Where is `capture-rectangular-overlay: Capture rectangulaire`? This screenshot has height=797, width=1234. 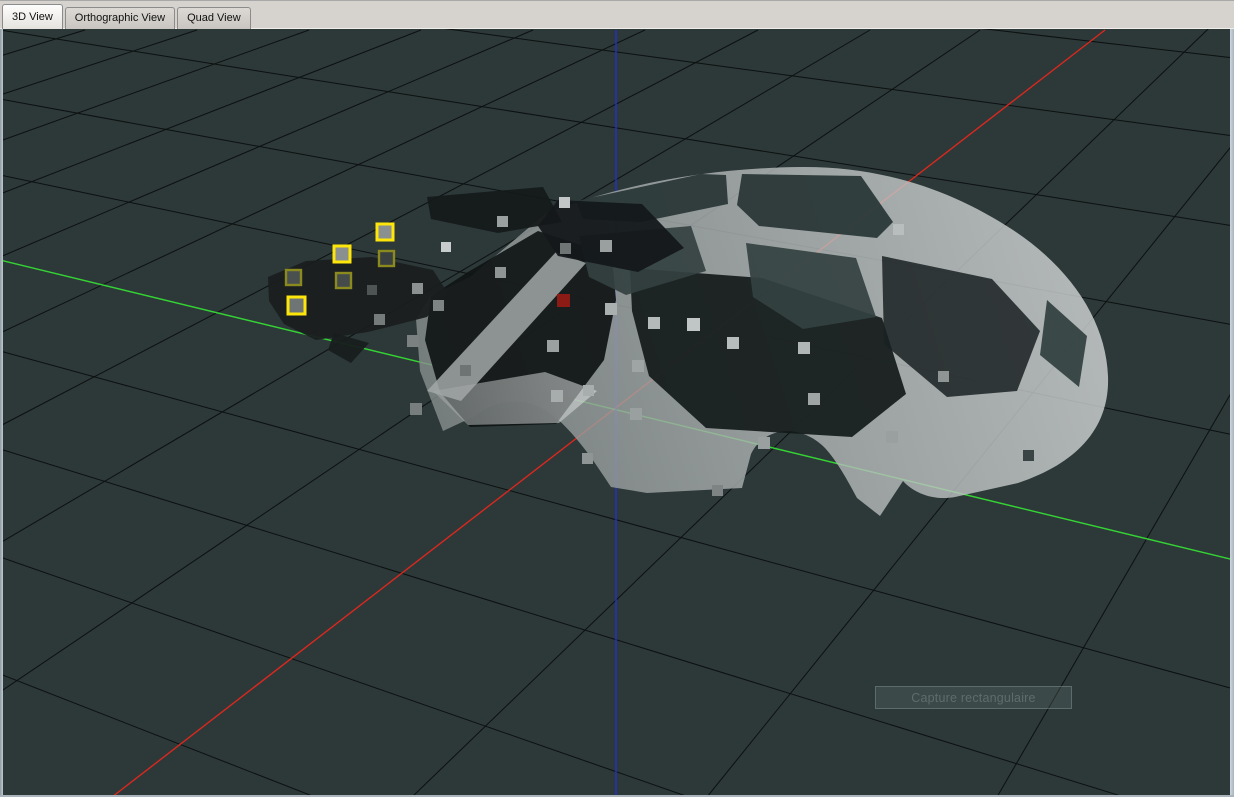
capture-rectangular-overlay: Capture rectangulaire is located at coordinates (973, 697).